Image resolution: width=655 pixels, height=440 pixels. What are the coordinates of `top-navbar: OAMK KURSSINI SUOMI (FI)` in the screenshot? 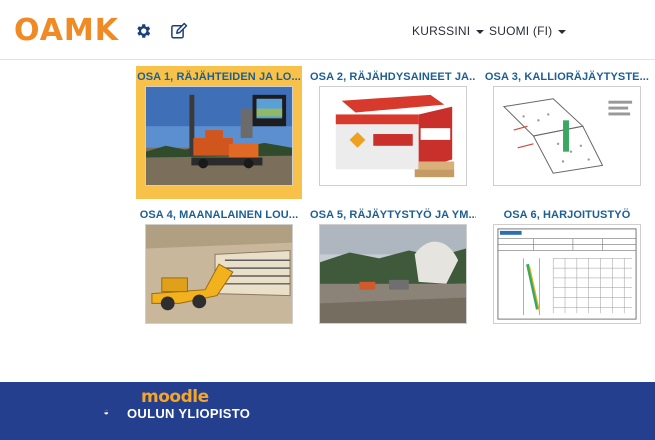 It's located at (327, 30).